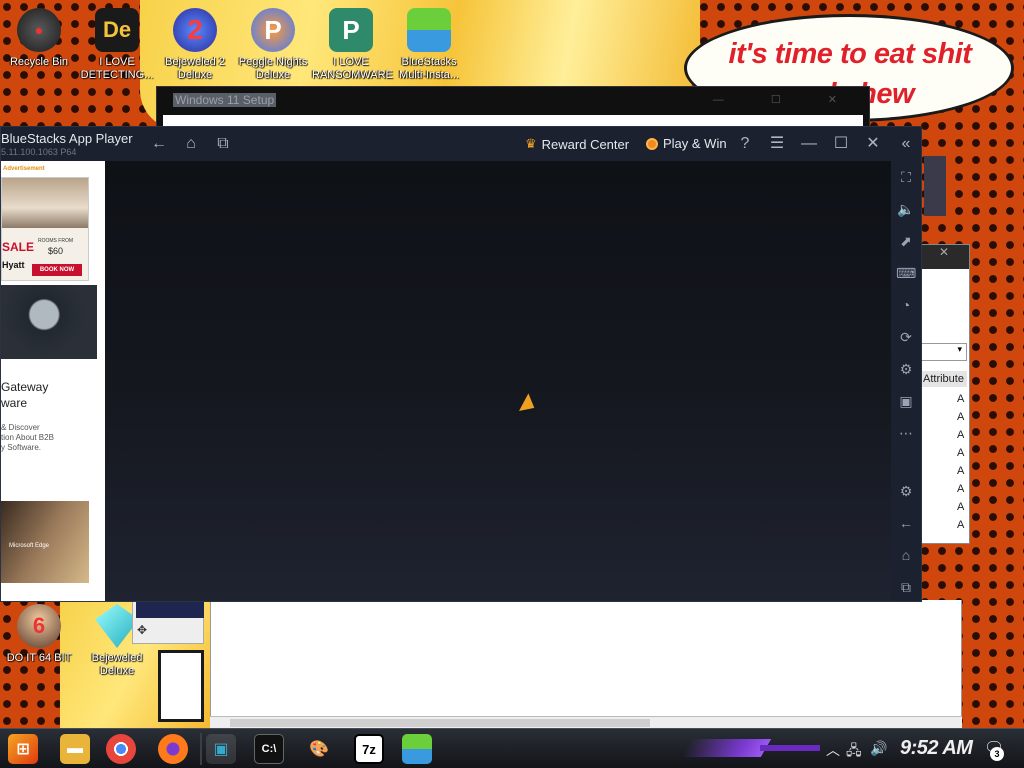 The width and height of the screenshot is (1024, 768). What do you see at coordinates (440, 723) in the screenshot?
I see `scrollbar-thumb` at bounding box center [440, 723].